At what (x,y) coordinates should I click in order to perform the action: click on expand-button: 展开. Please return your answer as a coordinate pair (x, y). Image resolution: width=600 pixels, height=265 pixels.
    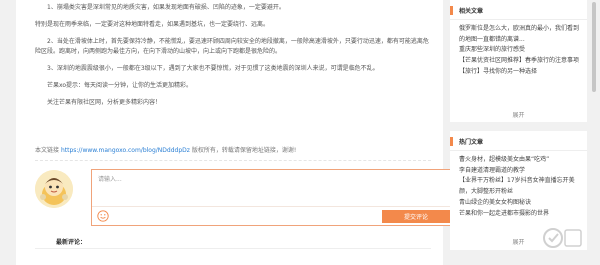
    Looking at the image, I should click on (518, 114).